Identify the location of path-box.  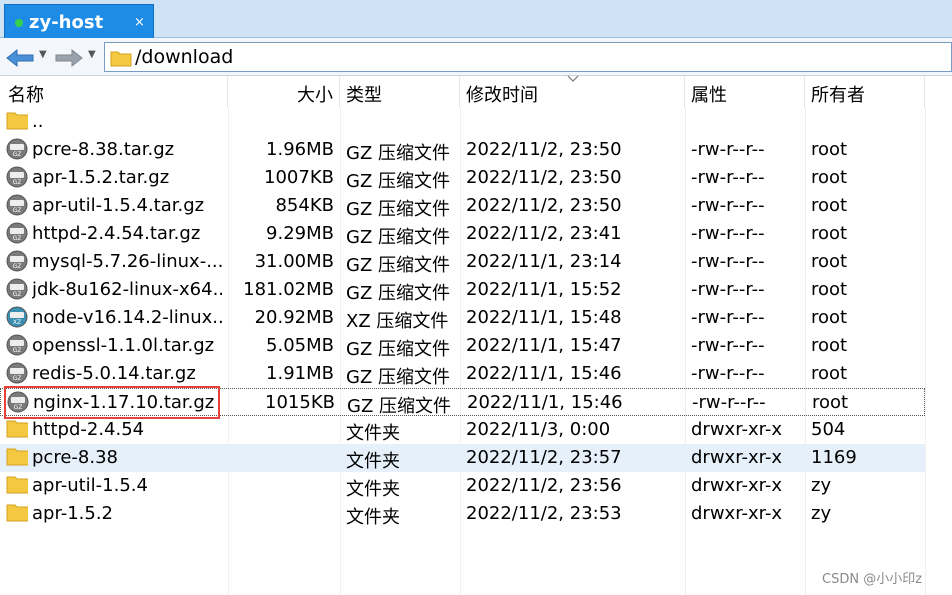
(528, 57).